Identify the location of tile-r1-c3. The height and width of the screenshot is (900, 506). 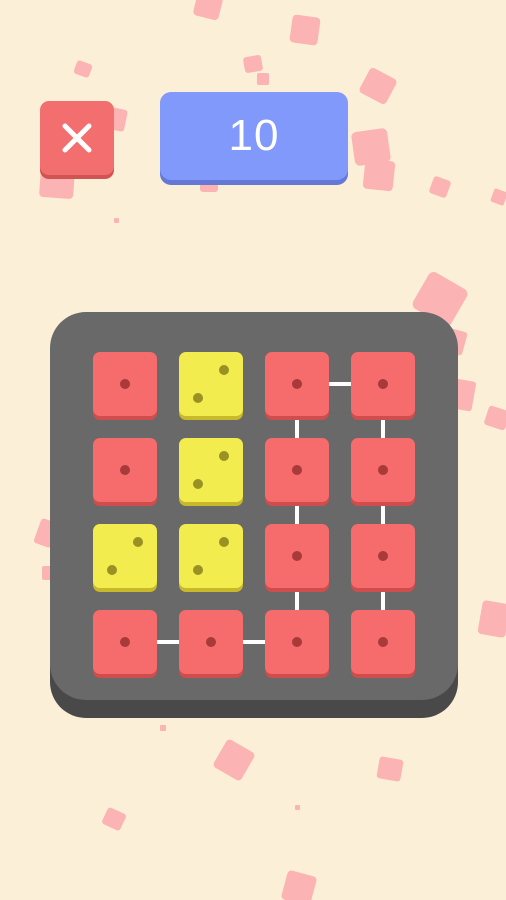
(297, 384).